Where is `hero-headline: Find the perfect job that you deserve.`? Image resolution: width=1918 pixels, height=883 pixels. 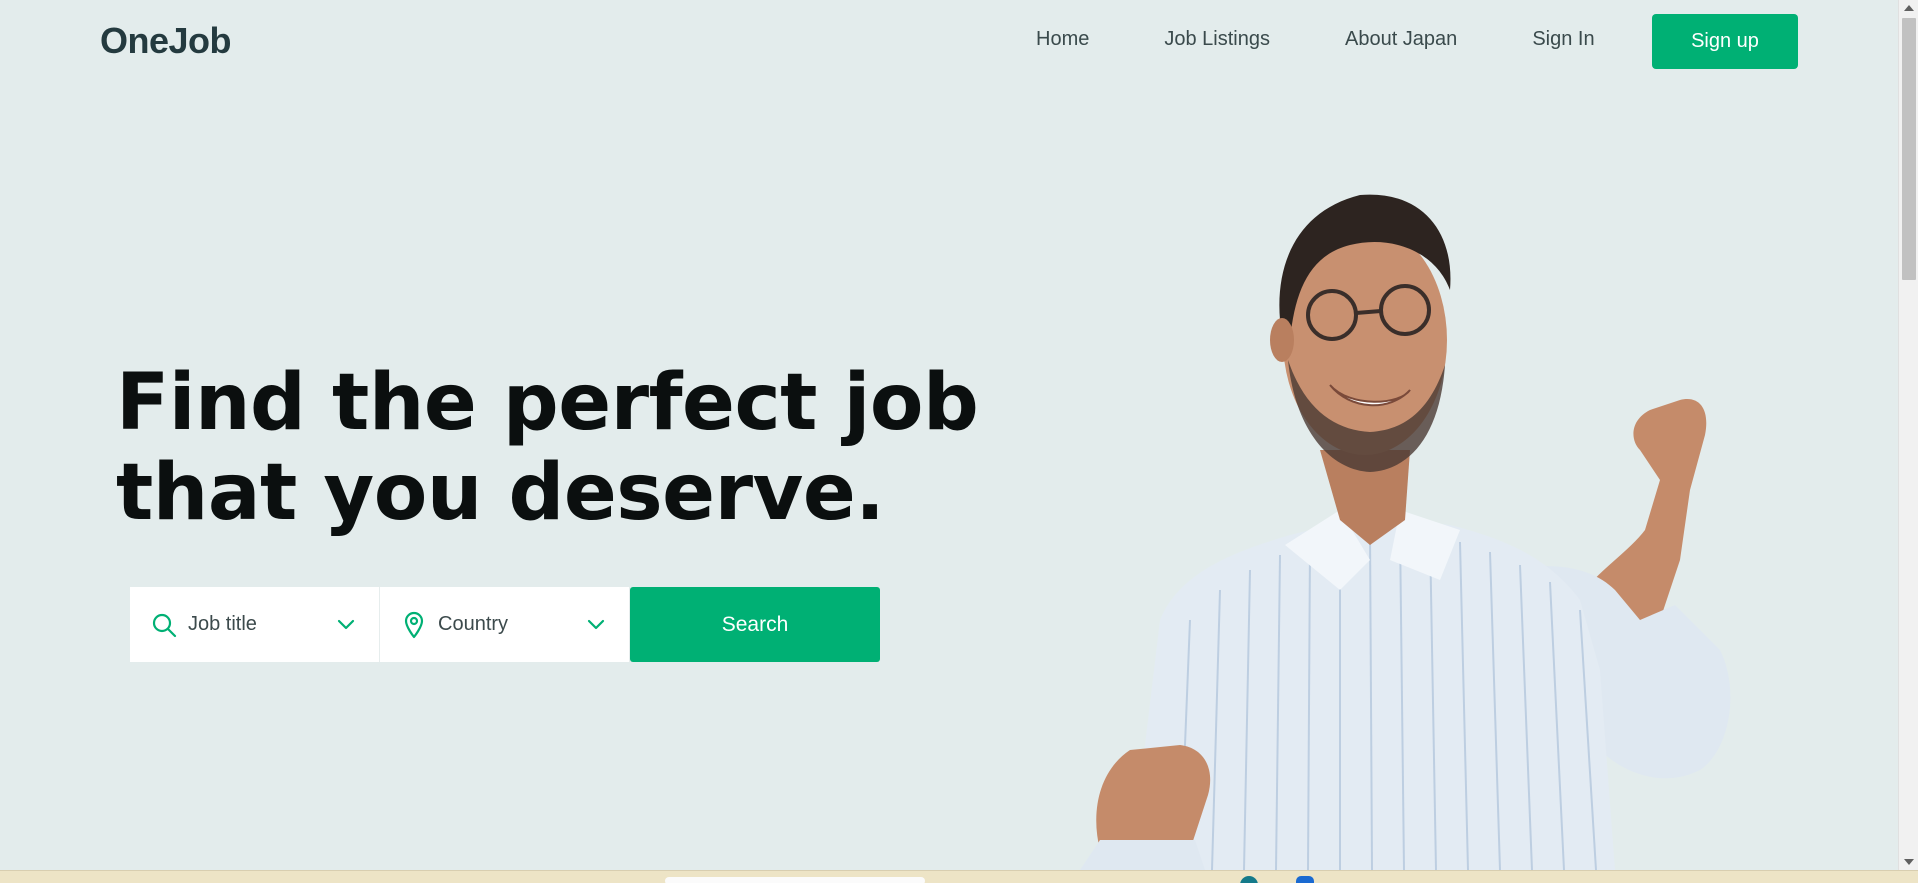 hero-headline: Find the perfect job that you deserve. is located at coordinates (547, 448).